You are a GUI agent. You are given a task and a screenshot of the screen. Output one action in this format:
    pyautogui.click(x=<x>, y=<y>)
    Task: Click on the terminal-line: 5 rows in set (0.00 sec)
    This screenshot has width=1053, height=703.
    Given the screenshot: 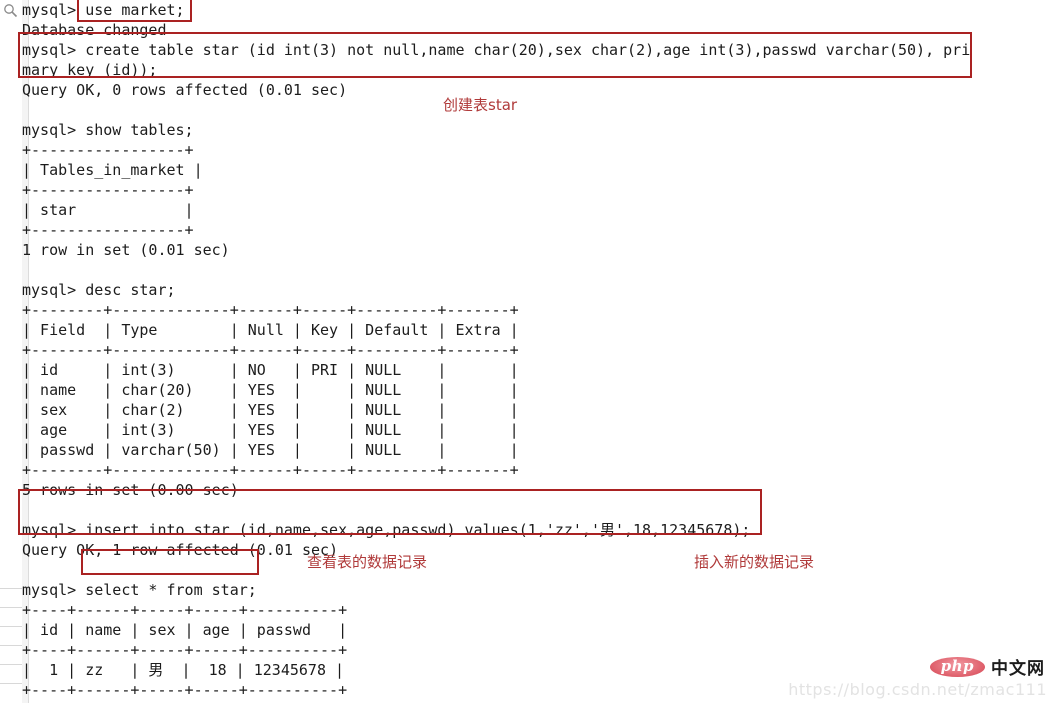 What is the action you would take?
    pyautogui.click(x=130, y=490)
    